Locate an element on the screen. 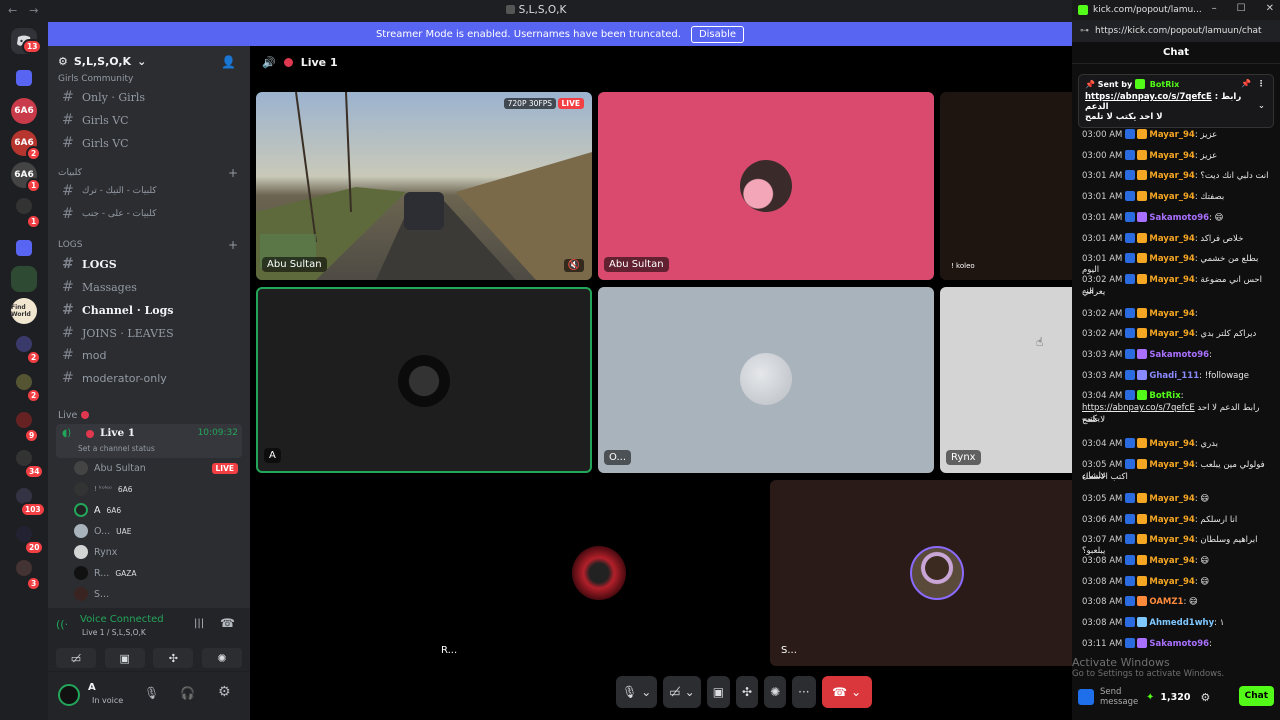 Image resolution: width=1280 pixels, height=720 pixels. disable-button: Disable is located at coordinates (717, 34).